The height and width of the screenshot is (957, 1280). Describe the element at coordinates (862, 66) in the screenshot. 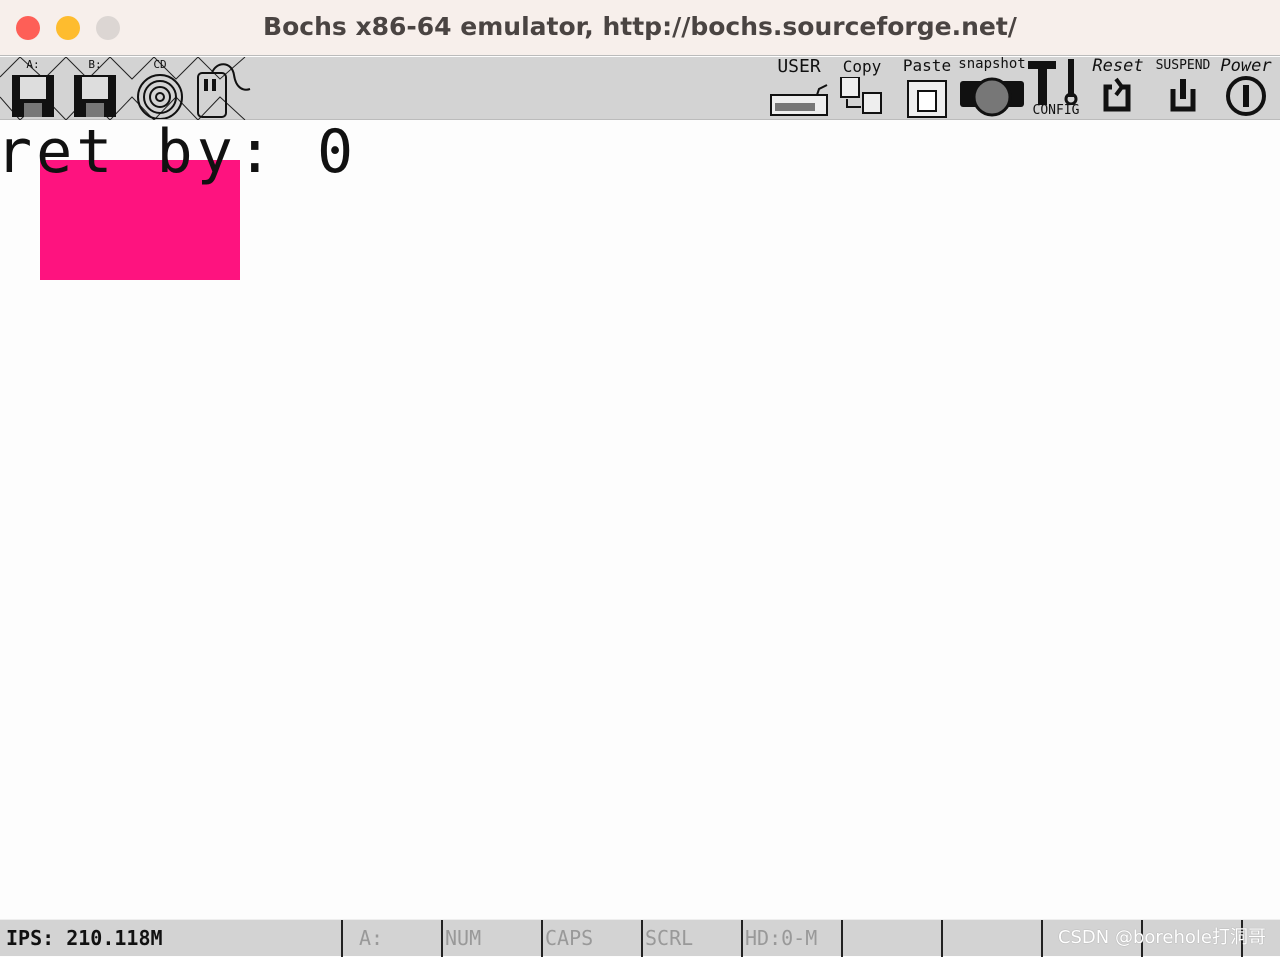

I see `copy-label: Copy` at that location.